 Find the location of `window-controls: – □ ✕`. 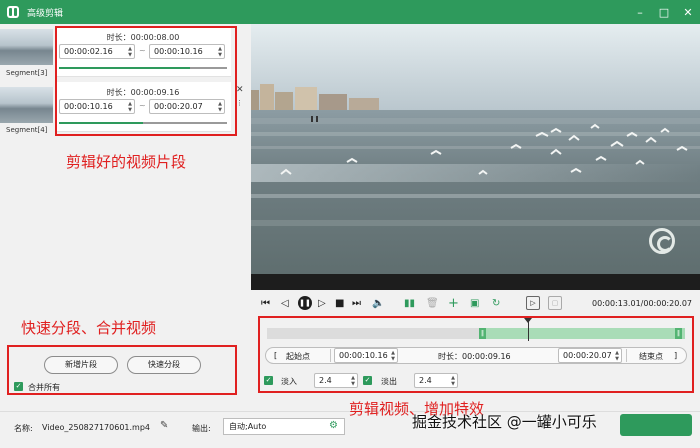

window-controls: – □ ✕ is located at coordinates (664, 12).